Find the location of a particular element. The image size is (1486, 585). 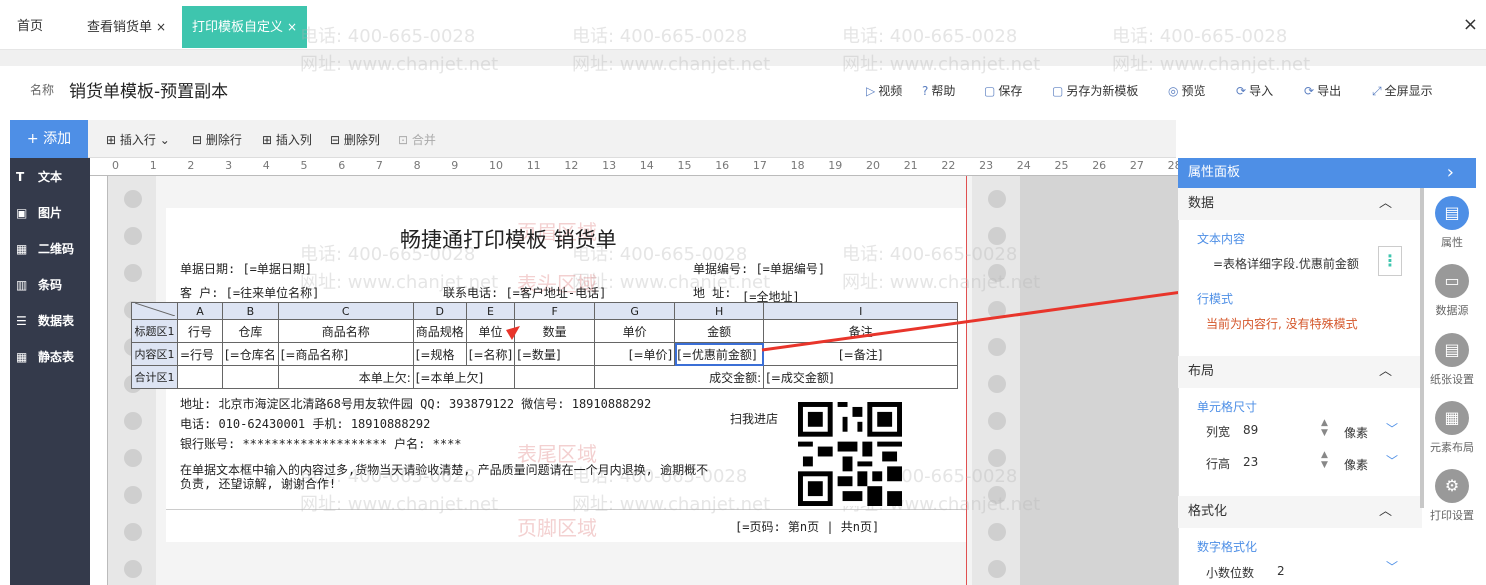

doc-address-label: 地 址: is located at coordinates (712, 292).